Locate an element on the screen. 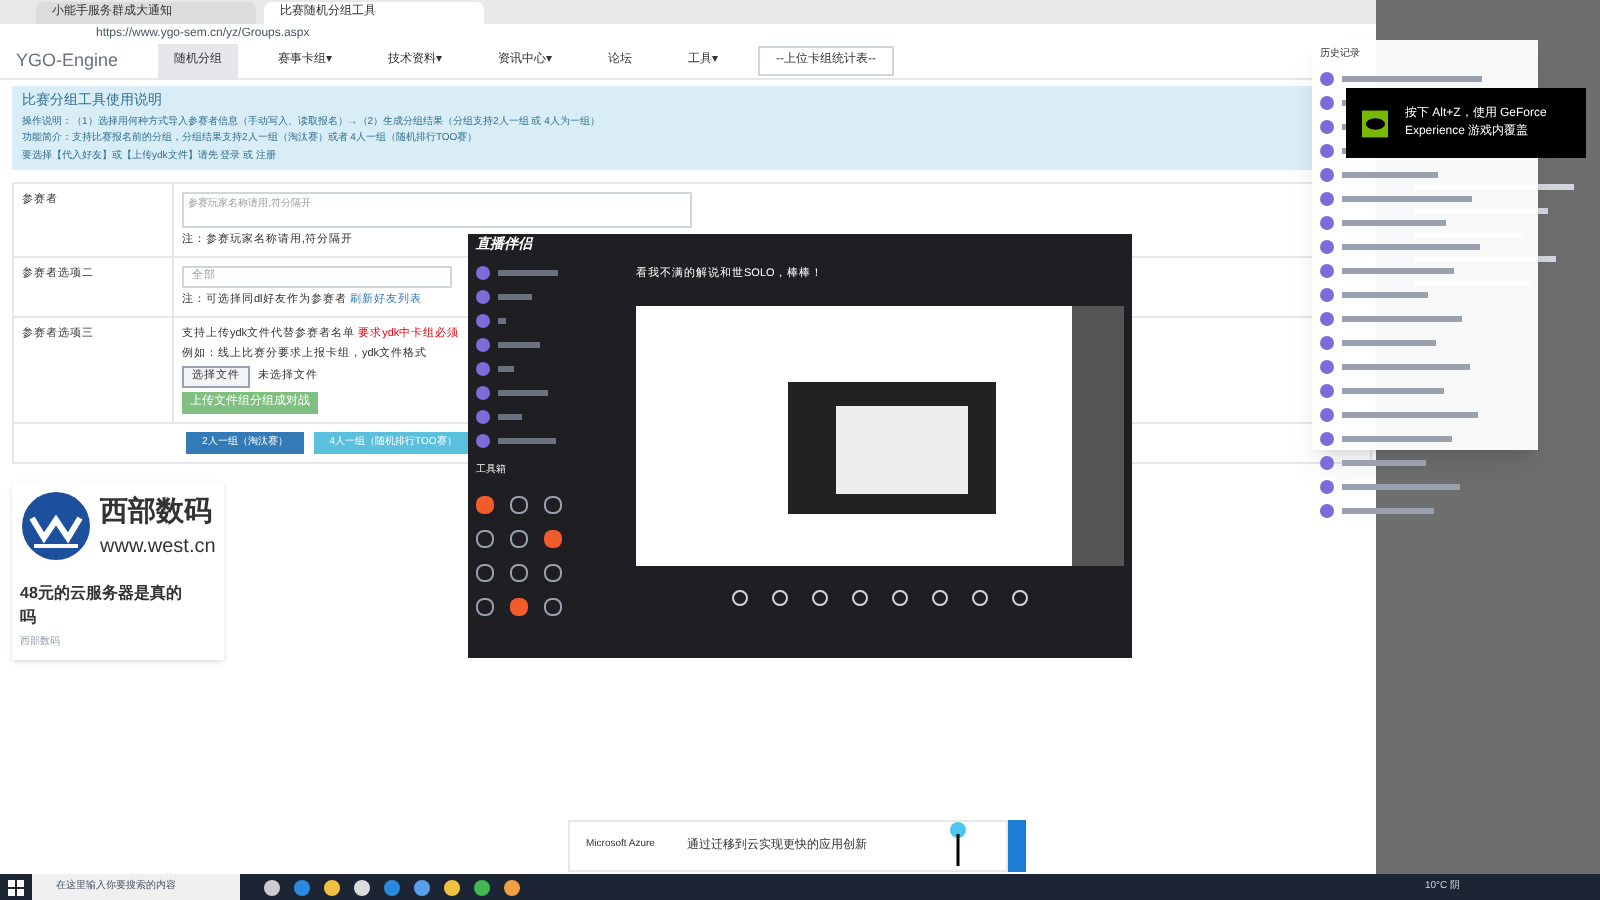 This screenshot has height=900, width=1600. windows-start-icon is located at coordinates (16, 887).